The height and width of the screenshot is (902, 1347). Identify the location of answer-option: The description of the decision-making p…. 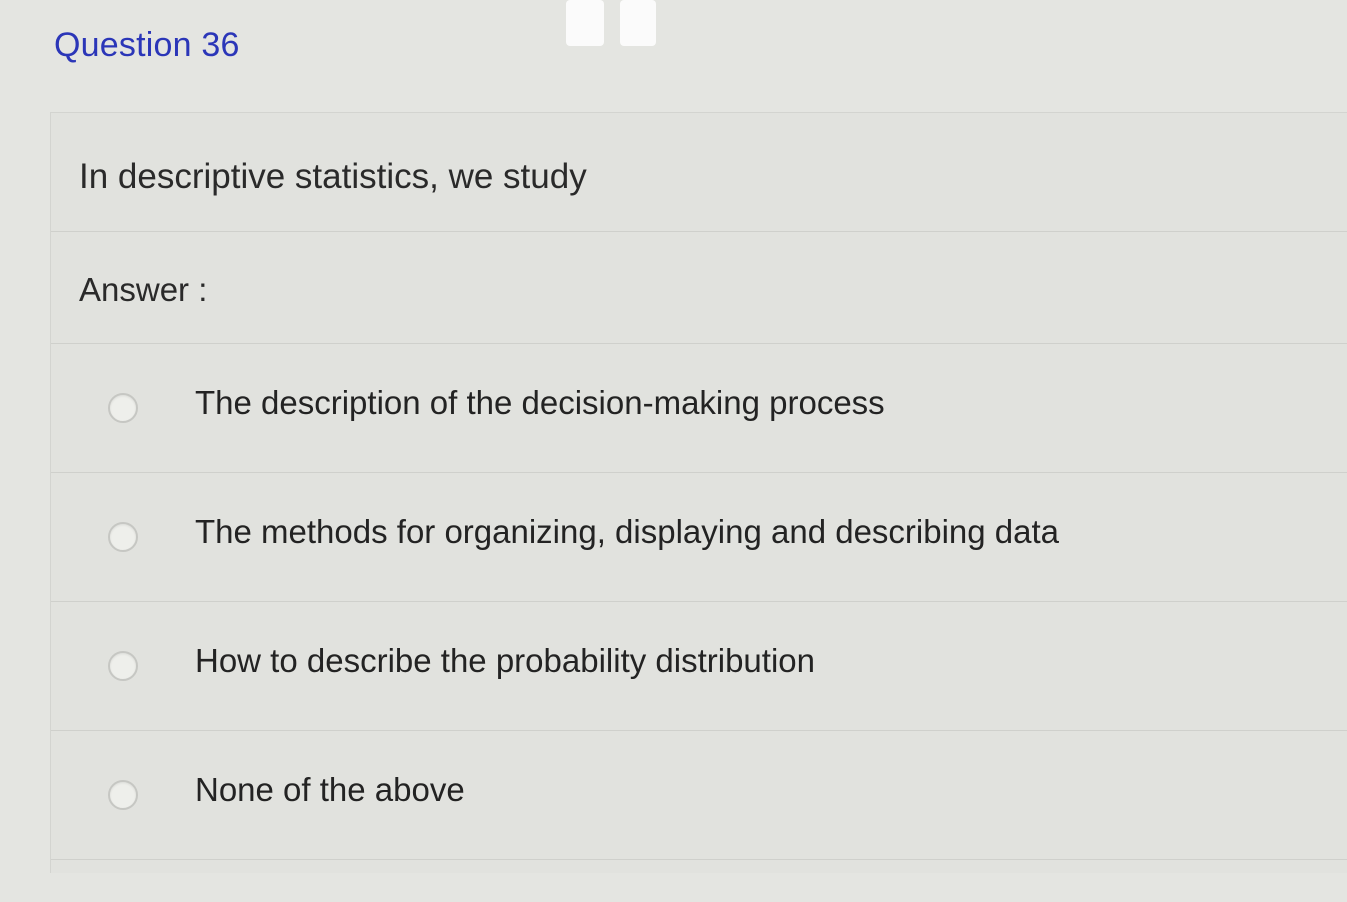
(699, 408).